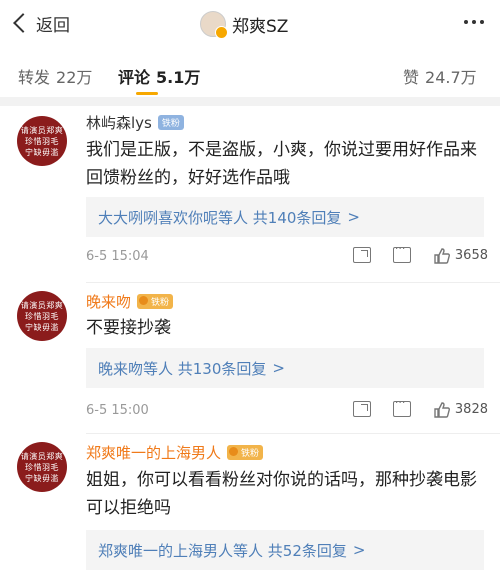 The height and width of the screenshot is (572, 500). What do you see at coordinates (220, 217) in the screenshot?
I see `reply-summary-text: 大大咧咧喜欢你呢等人 共140条回复` at bounding box center [220, 217].